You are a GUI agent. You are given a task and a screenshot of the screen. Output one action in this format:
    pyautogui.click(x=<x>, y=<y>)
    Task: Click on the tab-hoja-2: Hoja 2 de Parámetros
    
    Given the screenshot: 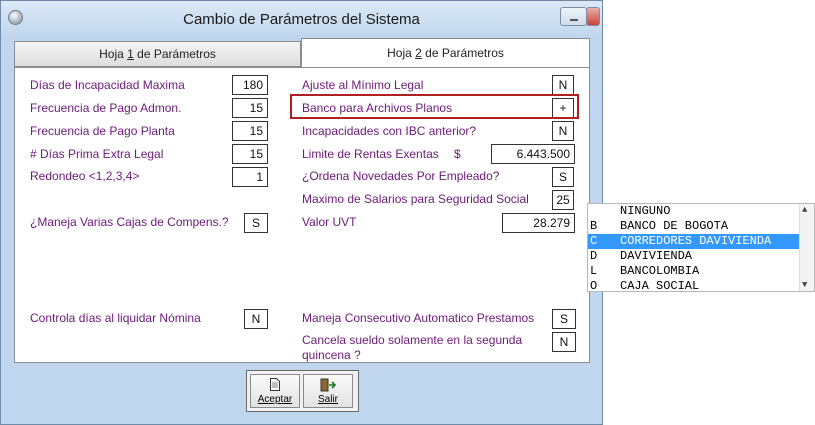 What is the action you would take?
    pyautogui.click(x=445, y=53)
    